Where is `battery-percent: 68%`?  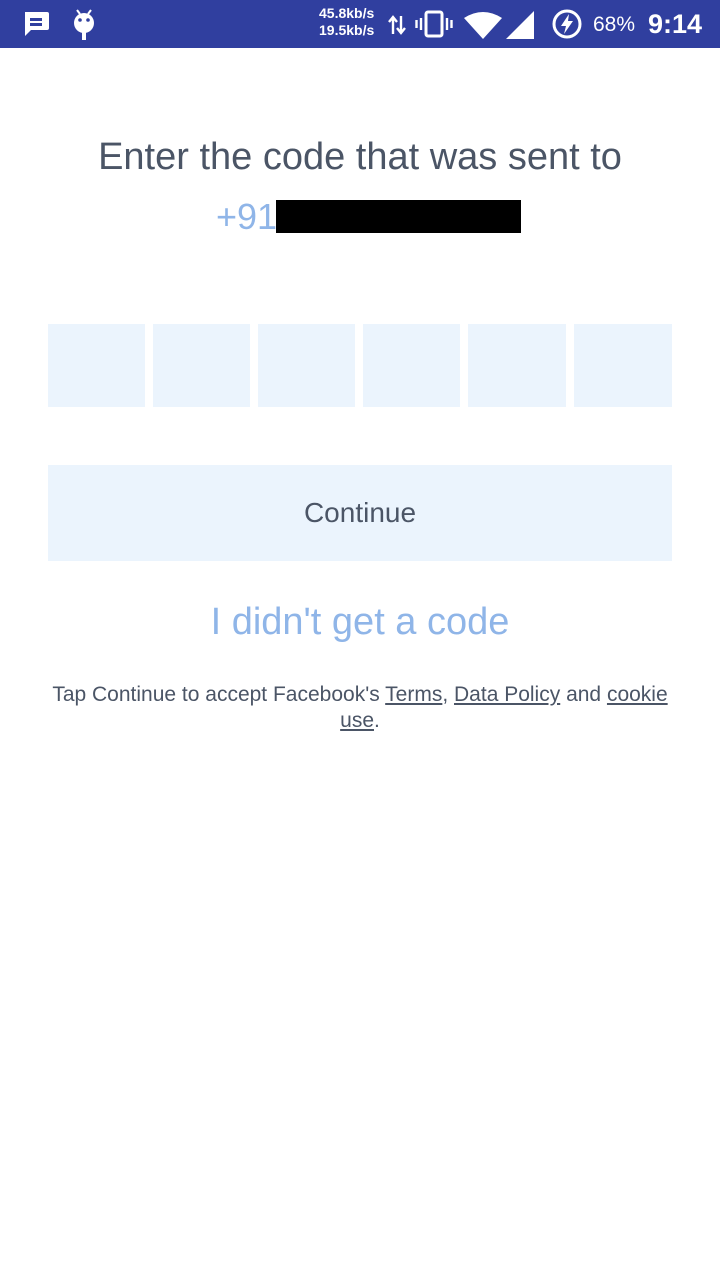 battery-percent: 68% is located at coordinates (614, 24).